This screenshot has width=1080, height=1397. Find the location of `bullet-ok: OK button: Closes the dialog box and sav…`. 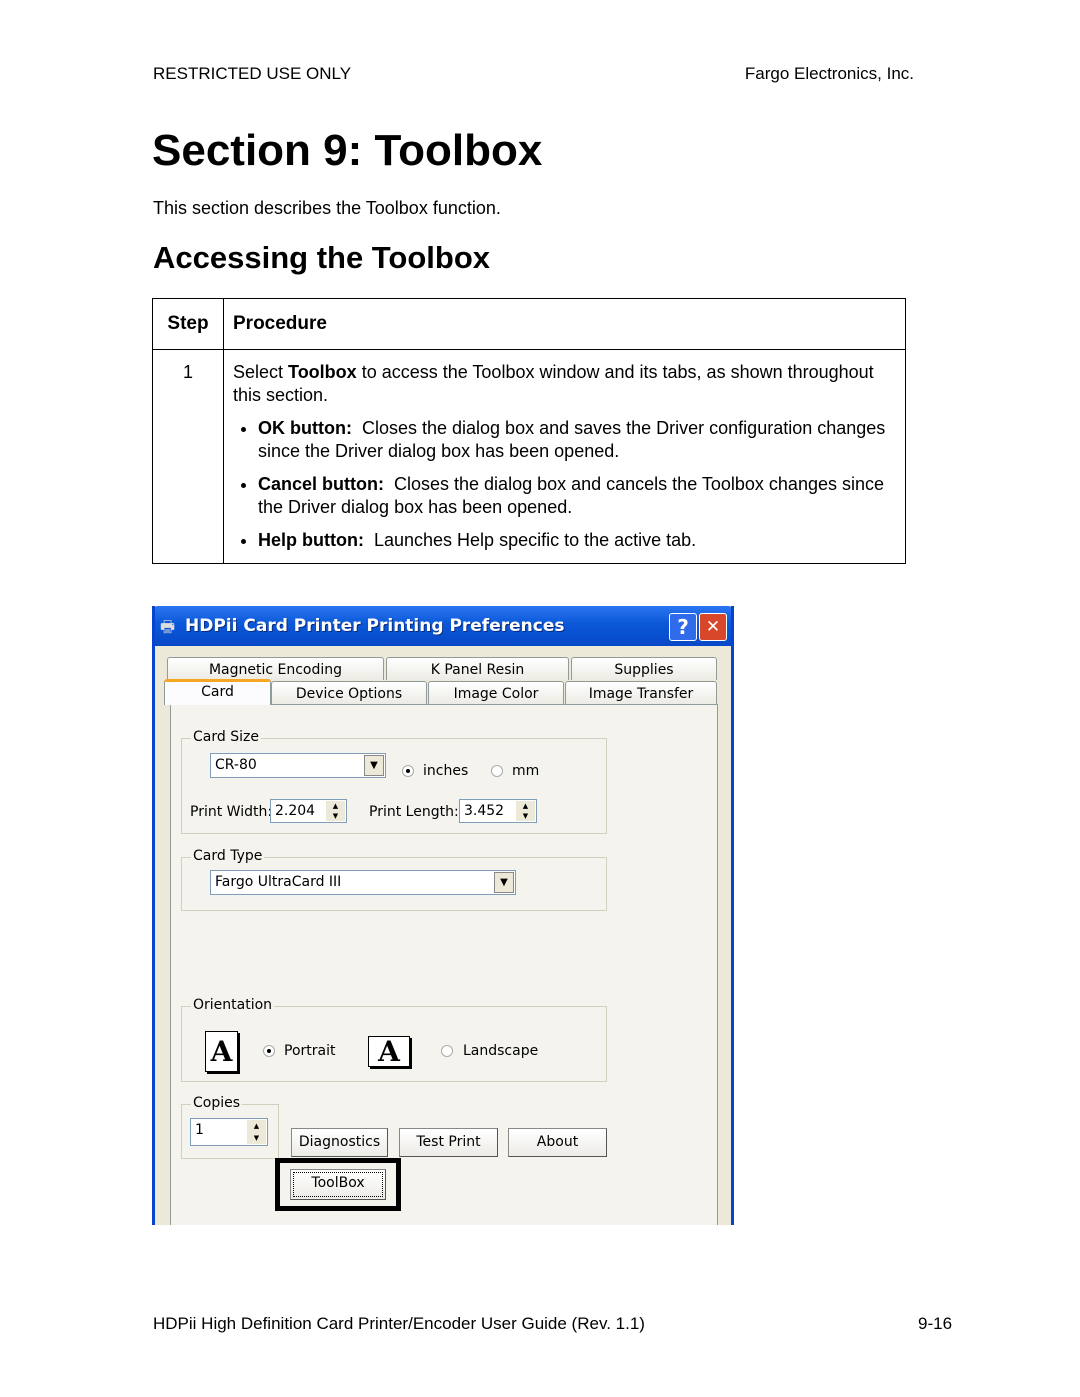

bullet-ok: OK button: Closes the dialog box and sav… is located at coordinates (577, 440).